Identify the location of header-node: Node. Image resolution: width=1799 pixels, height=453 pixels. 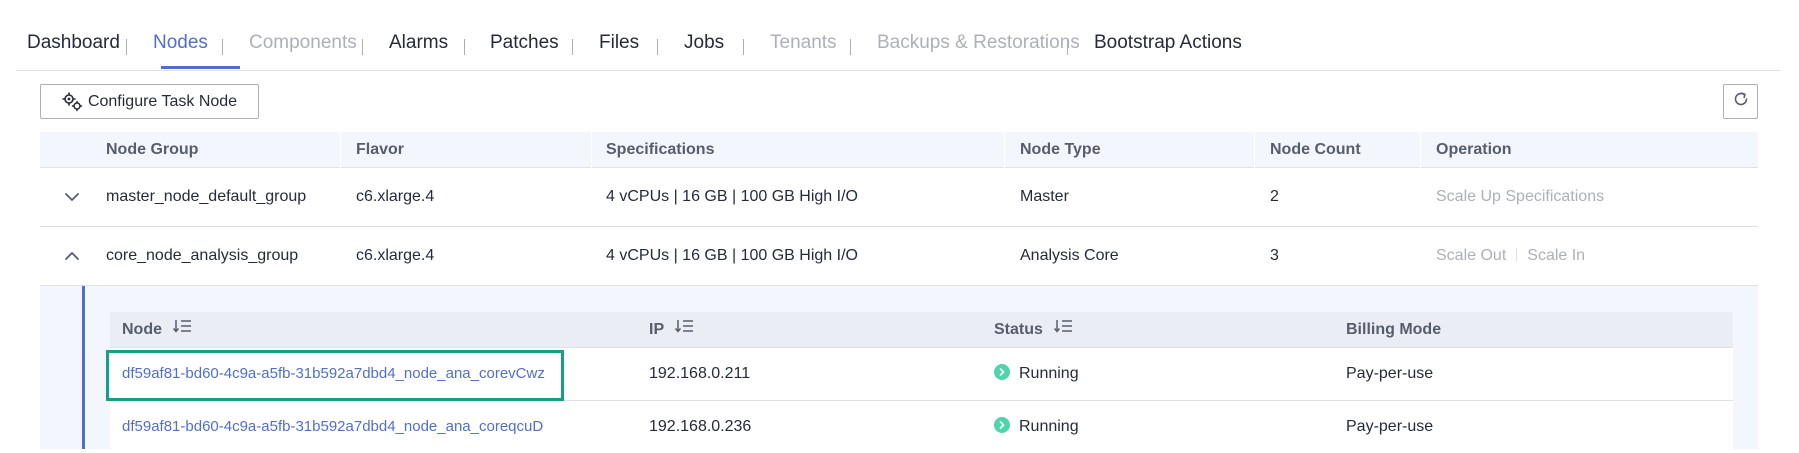
(157, 330).